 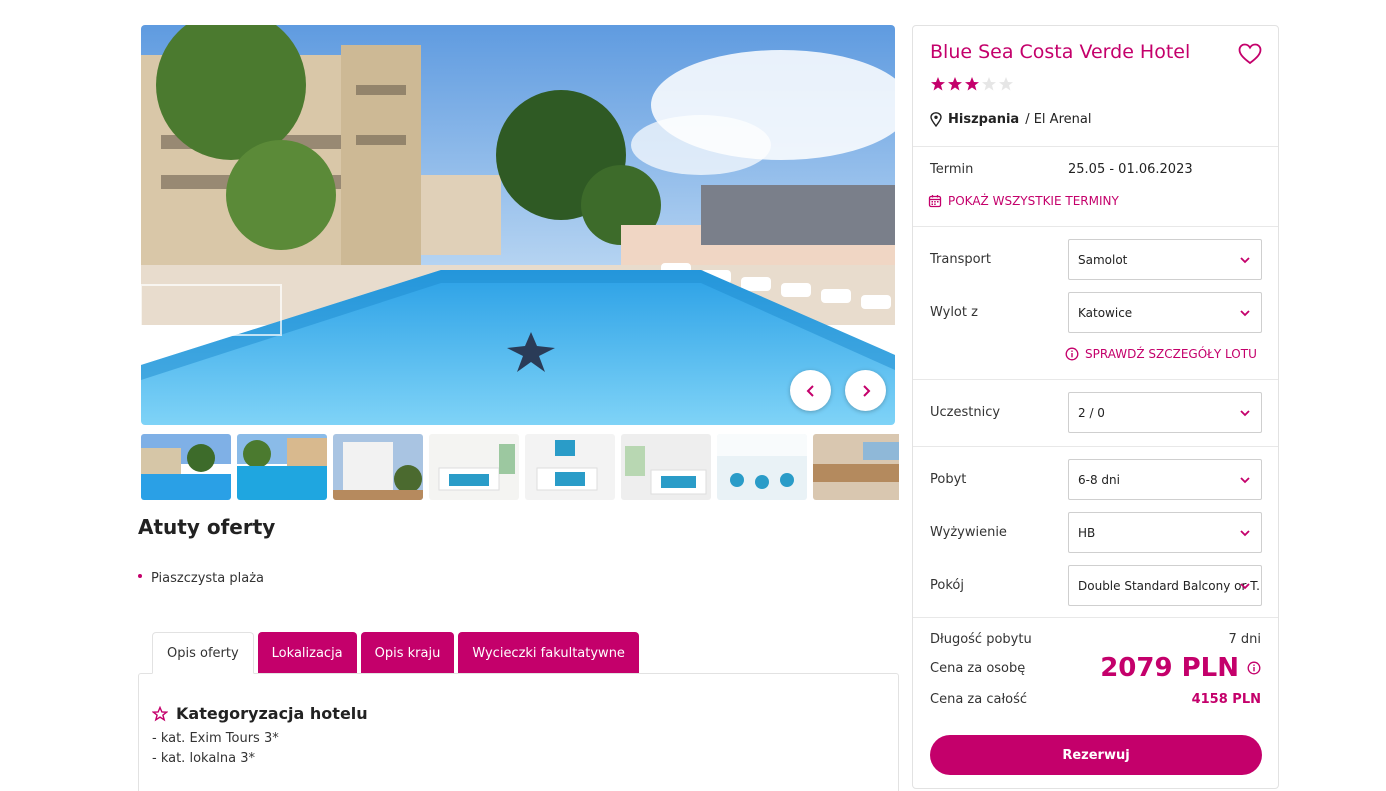 I want to click on category-line: - kat. Exim Tours 3*, so click(x=215, y=738).